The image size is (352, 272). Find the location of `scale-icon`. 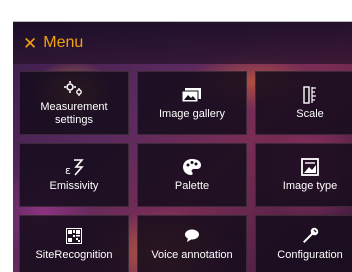

scale-icon is located at coordinates (310, 94).